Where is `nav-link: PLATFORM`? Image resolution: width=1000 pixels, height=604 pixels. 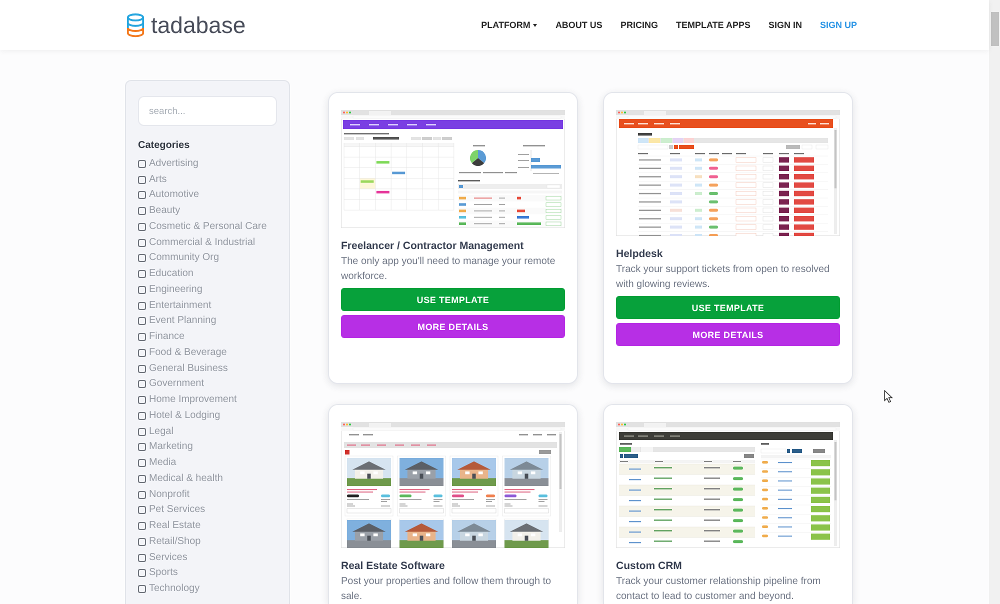 nav-link: PLATFORM is located at coordinates (509, 25).